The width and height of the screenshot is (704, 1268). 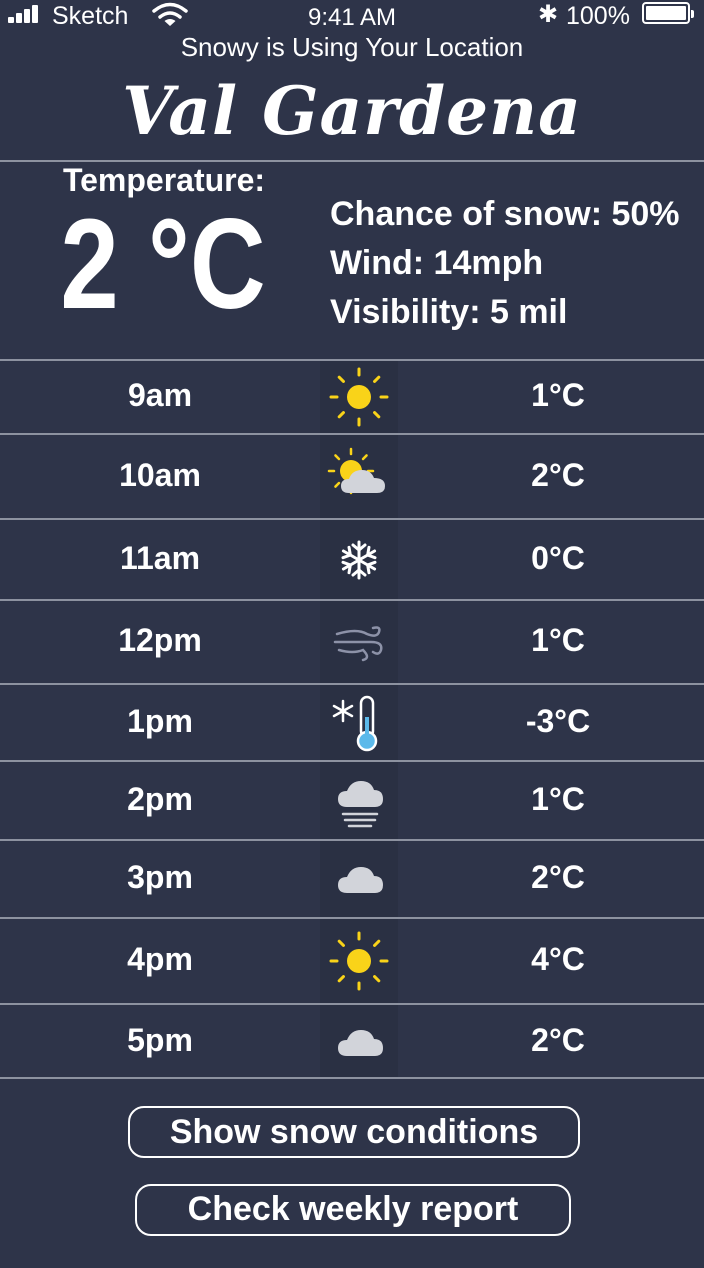 I want to click on hour-row: 12pm 1°C, so click(x=352, y=642).